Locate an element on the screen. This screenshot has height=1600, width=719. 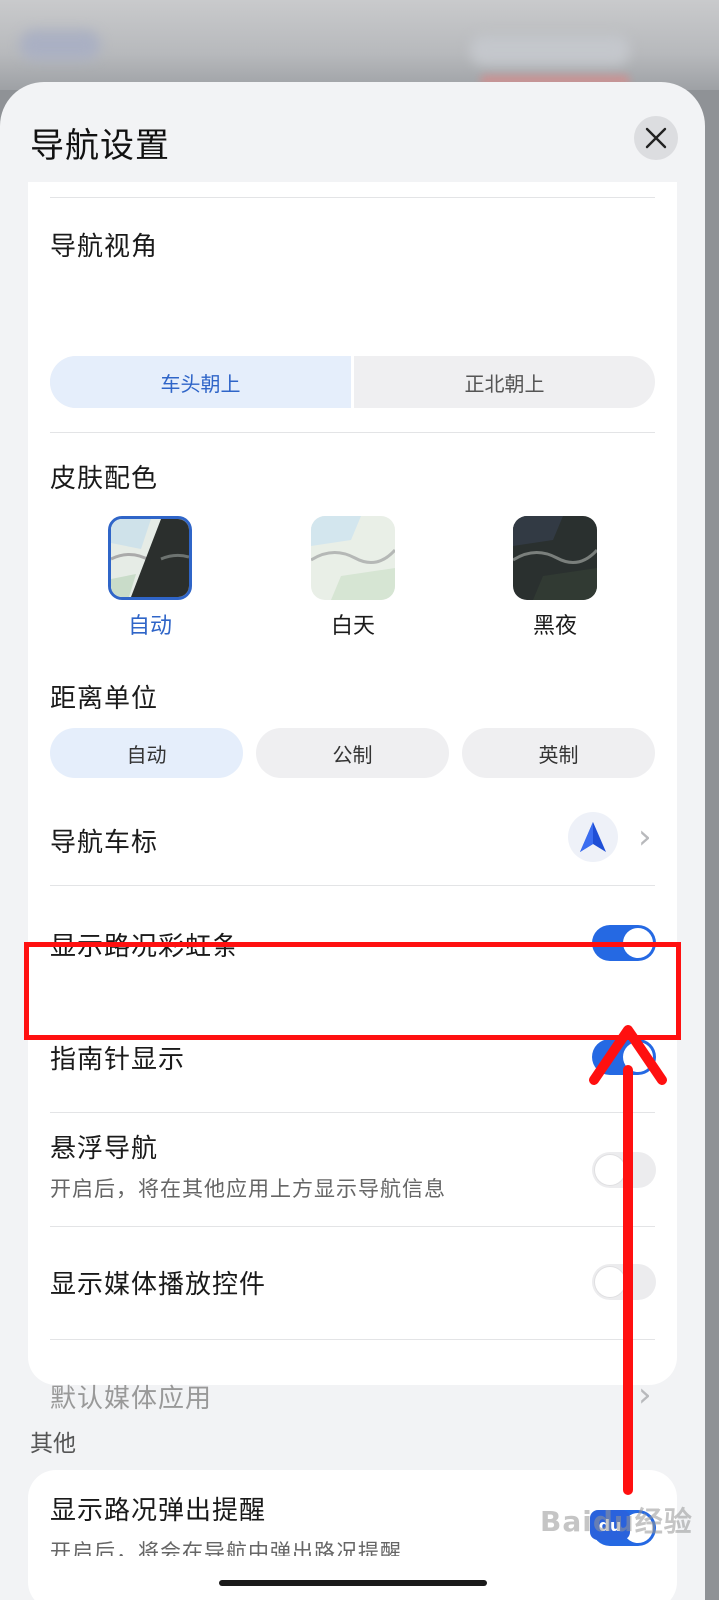
compass-label: 指南针显示 is located at coordinates (118, 1060).